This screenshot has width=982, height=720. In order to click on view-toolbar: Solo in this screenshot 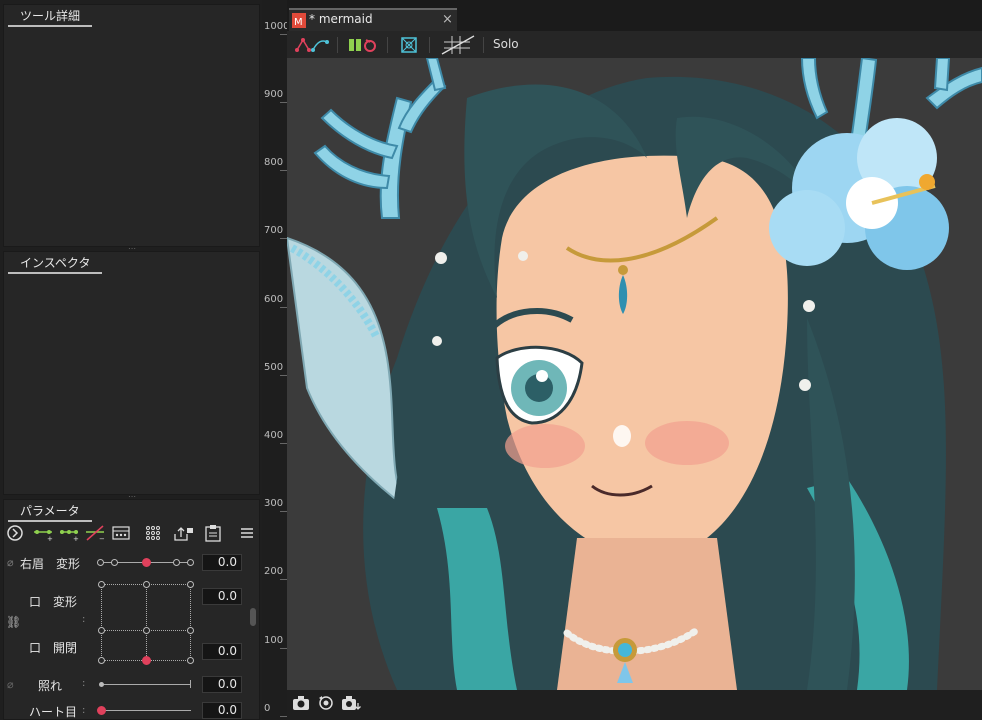, I will do `click(634, 44)`.